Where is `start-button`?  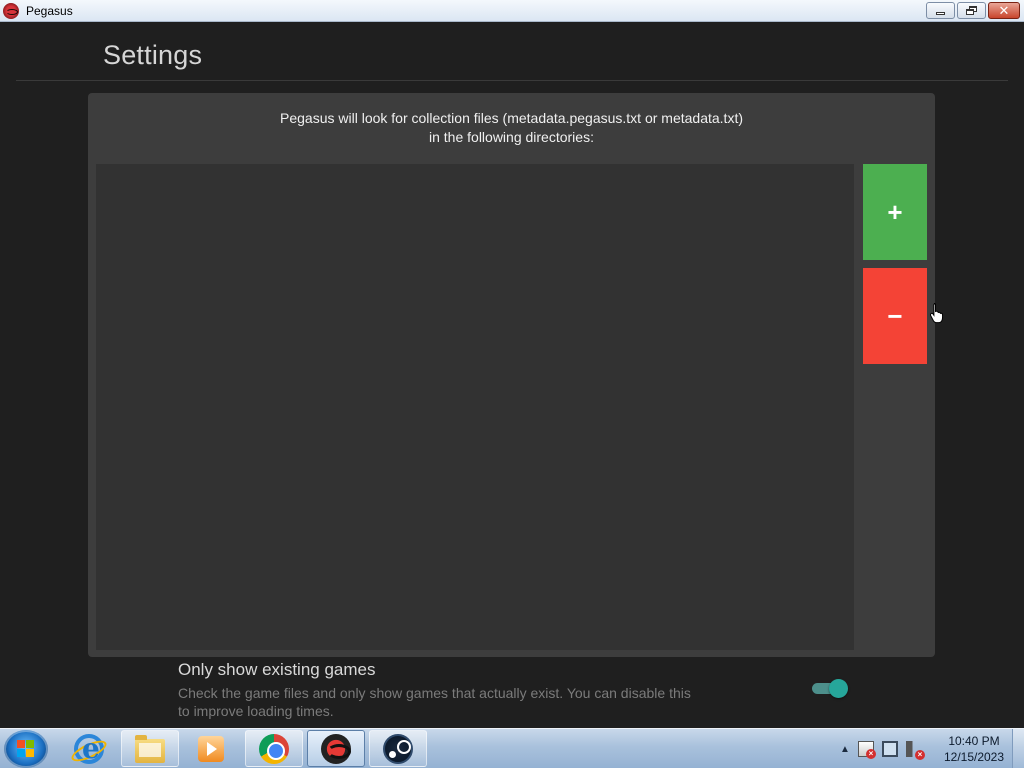 start-button is located at coordinates (26, 749).